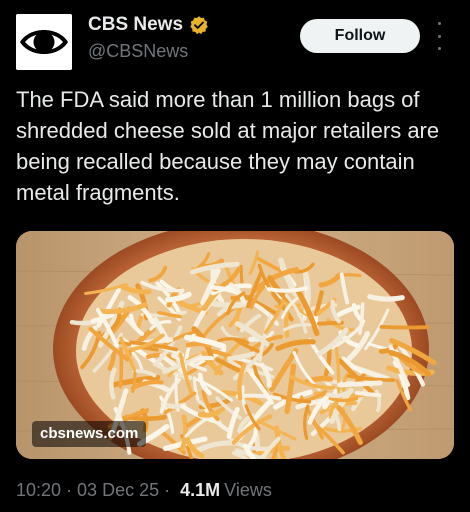  What do you see at coordinates (135, 25) in the screenshot?
I see `author-display-name: CBS News` at bounding box center [135, 25].